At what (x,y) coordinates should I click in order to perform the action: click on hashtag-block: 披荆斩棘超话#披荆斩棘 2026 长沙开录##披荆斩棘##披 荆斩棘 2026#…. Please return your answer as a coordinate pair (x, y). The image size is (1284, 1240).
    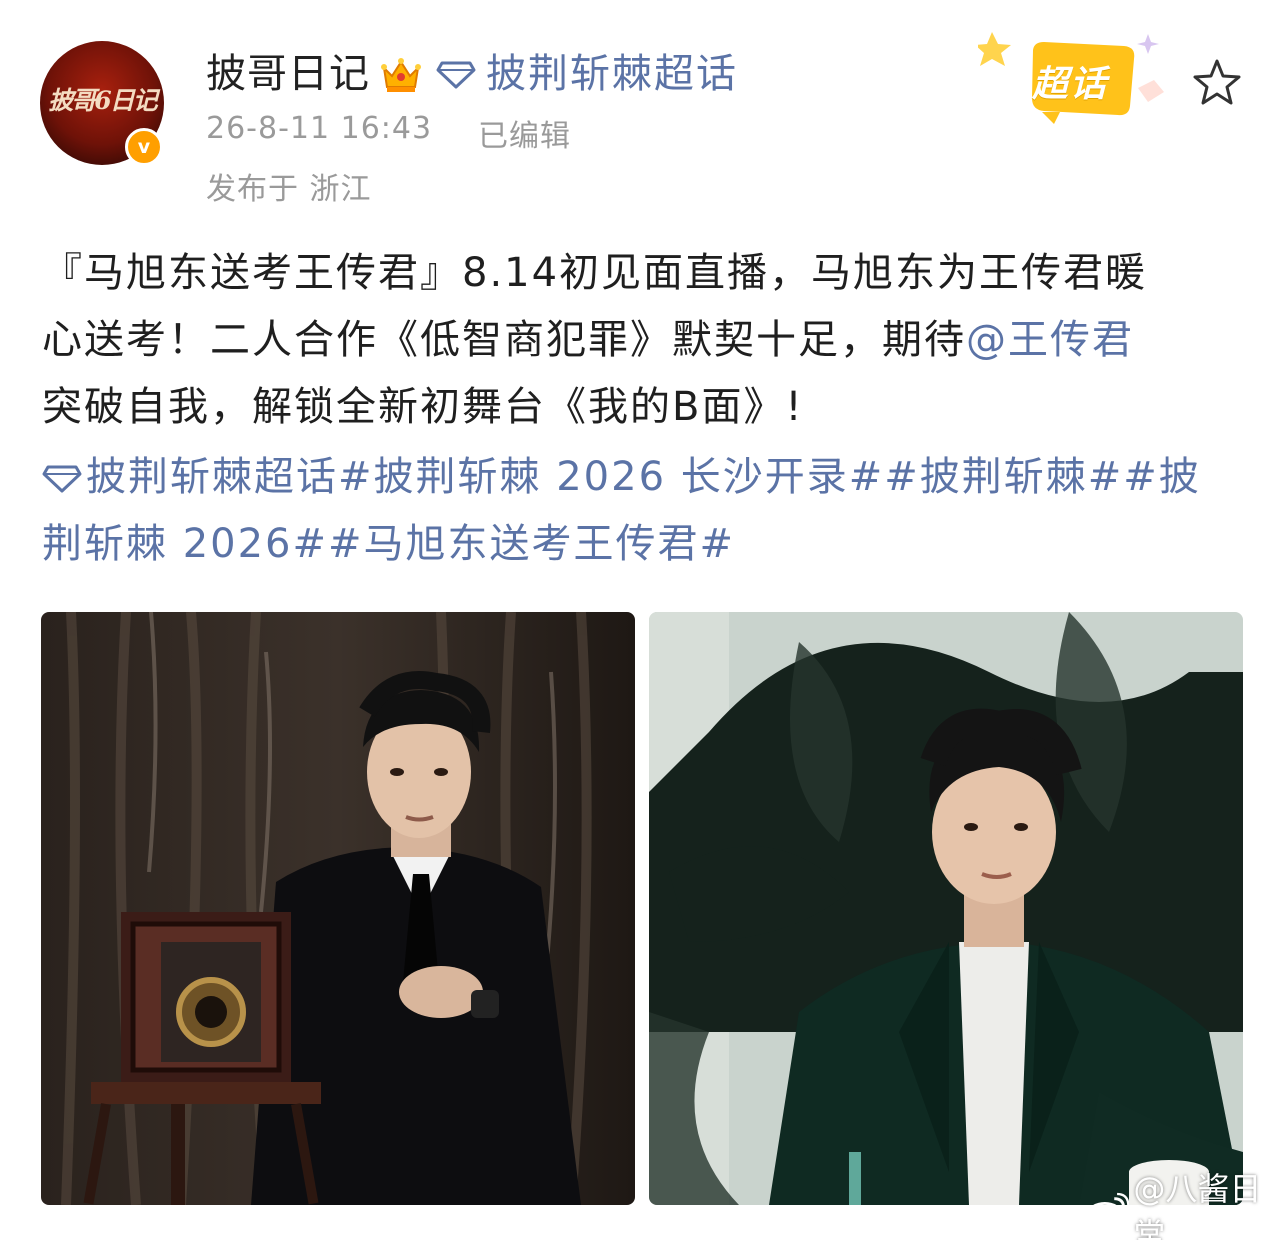
    Looking at the image, I should click on (644, 511).